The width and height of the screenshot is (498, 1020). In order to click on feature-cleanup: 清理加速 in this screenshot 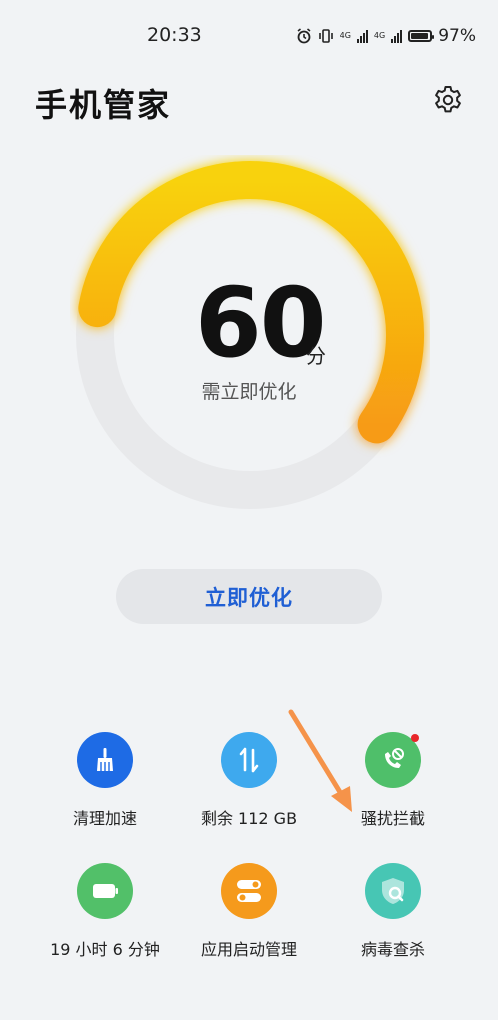, I will do `click(105, 780)`.